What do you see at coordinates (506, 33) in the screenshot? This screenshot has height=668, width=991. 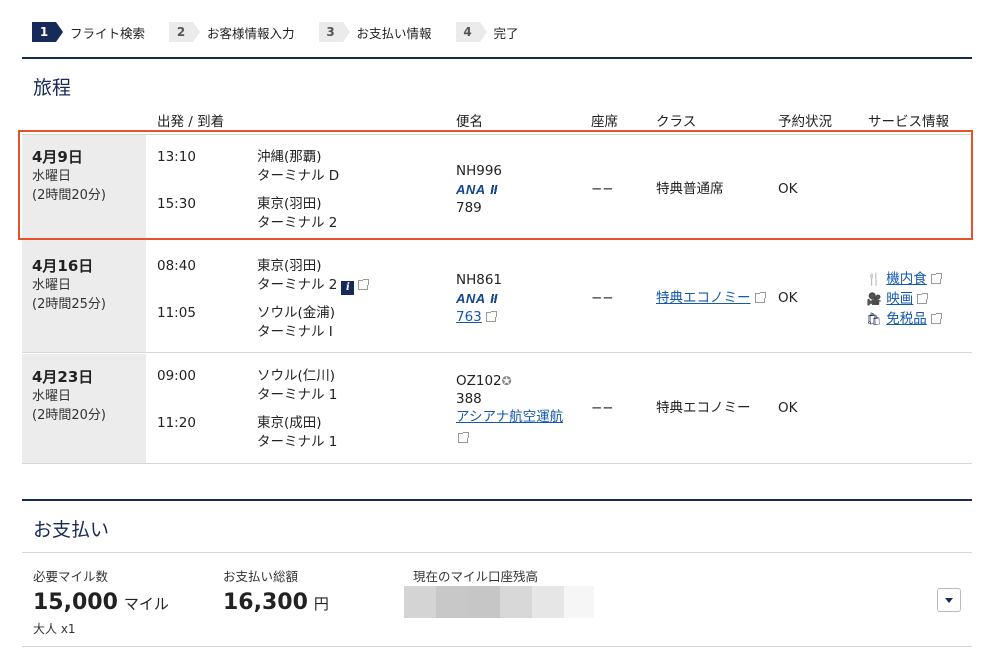 I see `step-label: 完了` at bounding box center [506, 33].